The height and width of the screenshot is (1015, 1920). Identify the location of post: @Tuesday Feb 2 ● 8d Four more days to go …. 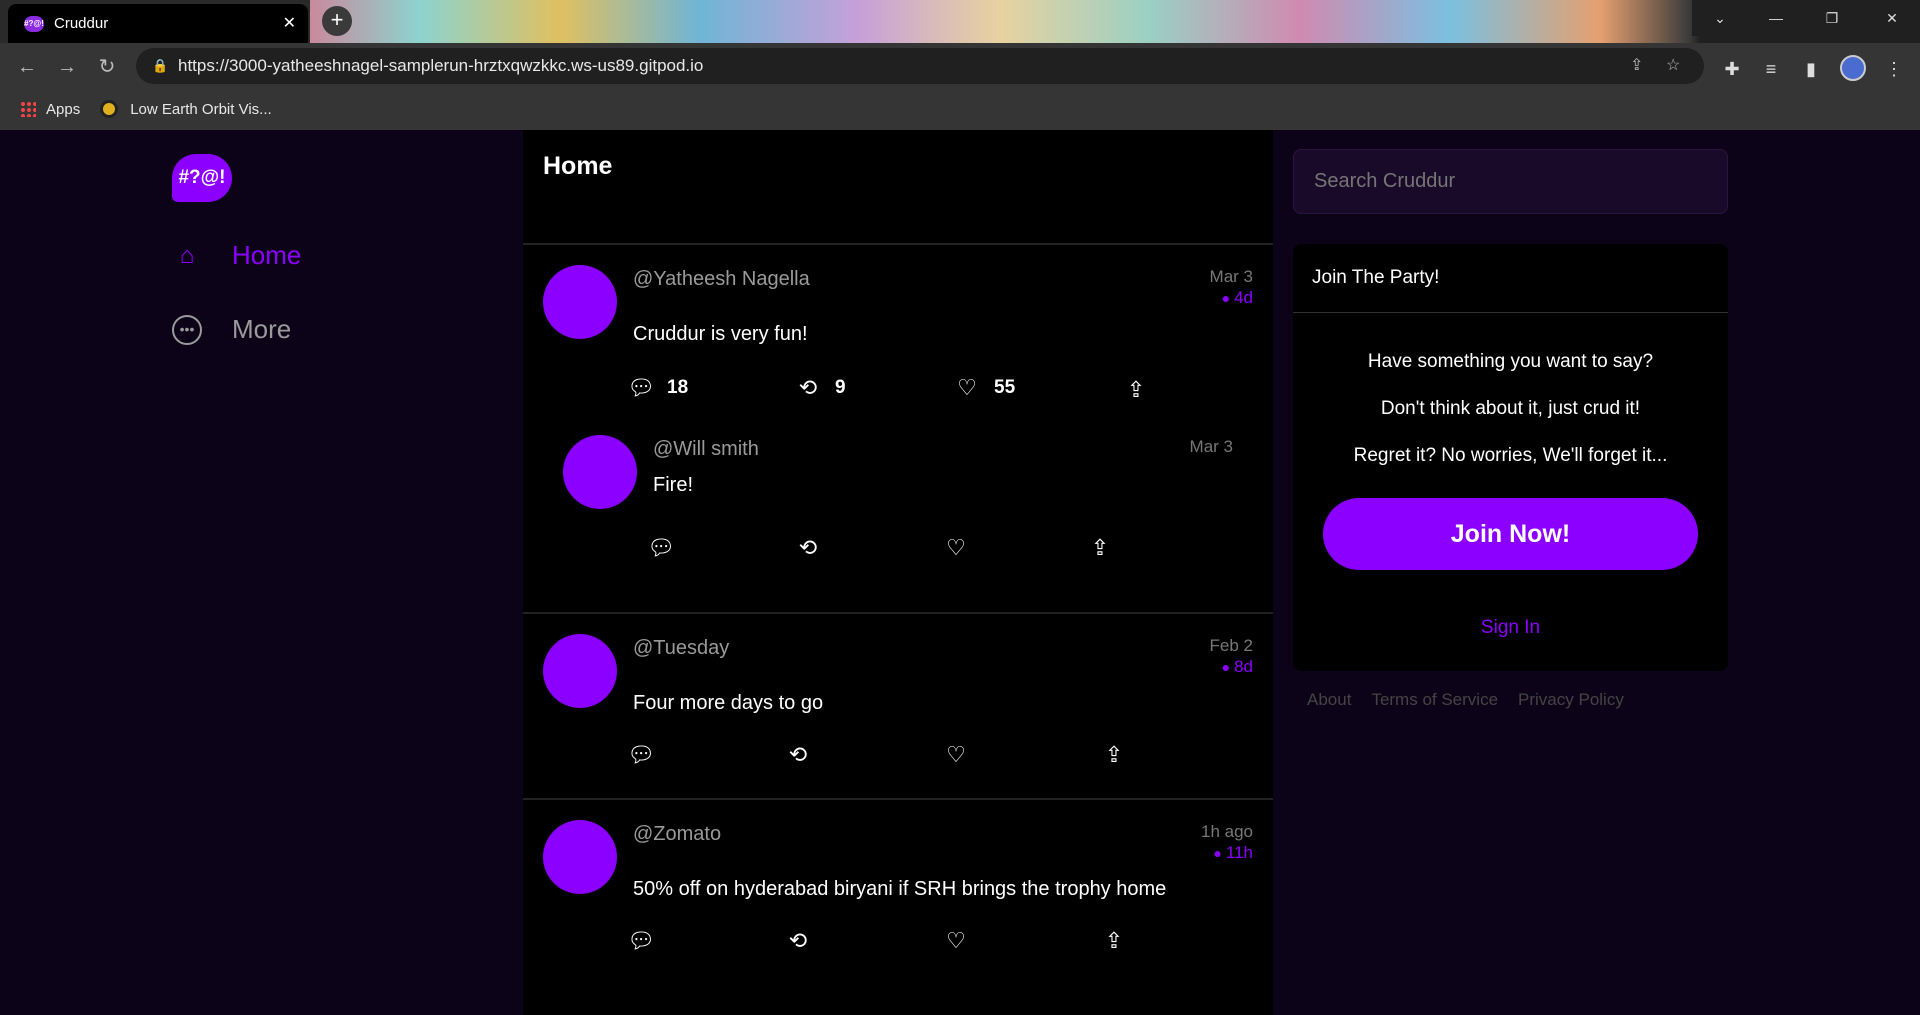
(898, 708).